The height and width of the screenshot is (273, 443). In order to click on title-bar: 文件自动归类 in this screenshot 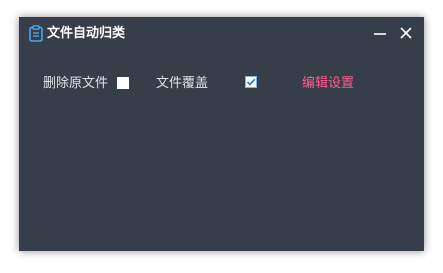, I will do `click(221, 34)`.